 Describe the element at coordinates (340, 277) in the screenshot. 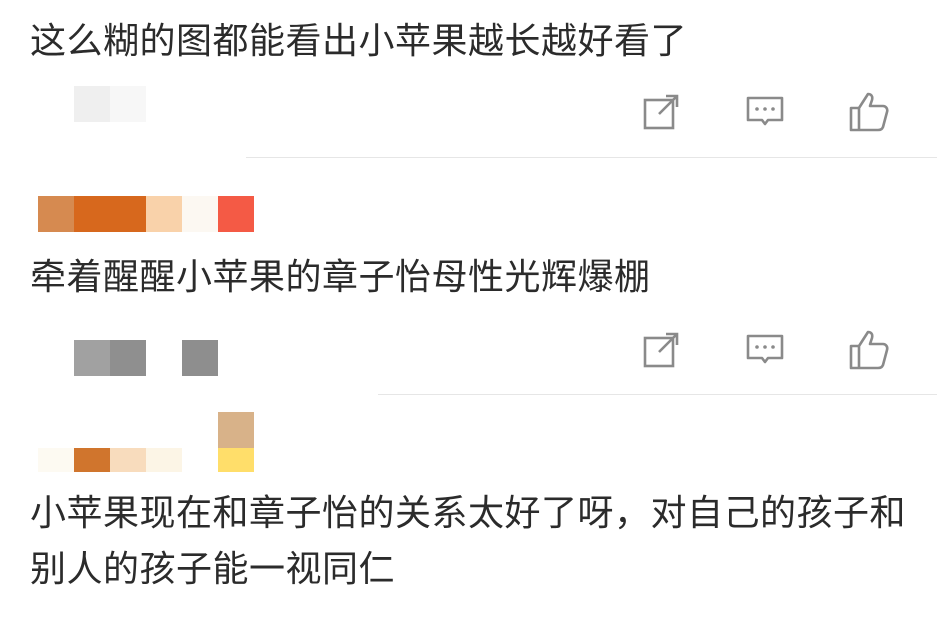

I see `comment-text-2: 牵着醒醒小苹果的章子怡母性光辉爆棚` at that location.